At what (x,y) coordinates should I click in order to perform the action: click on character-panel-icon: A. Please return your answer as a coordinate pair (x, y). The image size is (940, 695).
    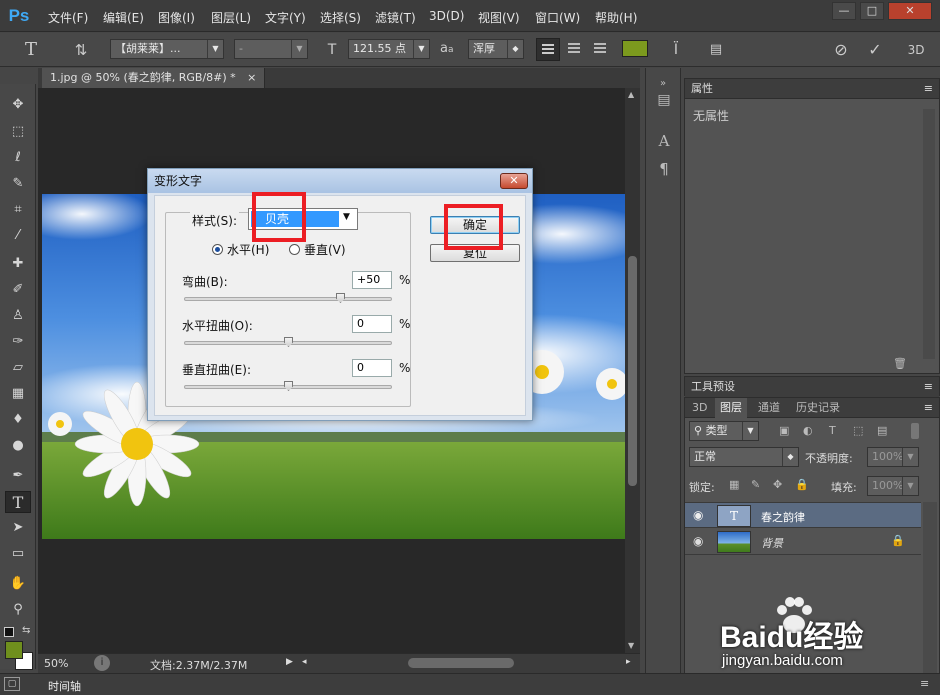
    Looking at the image, I should click on (664, 143).